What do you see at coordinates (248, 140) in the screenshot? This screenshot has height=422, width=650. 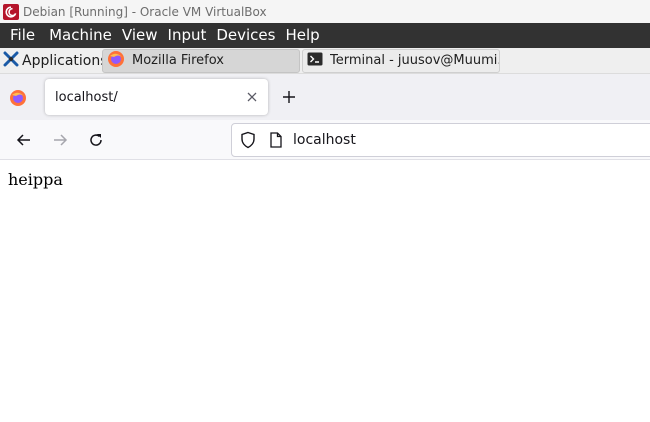 I see `tracking-protection-shield-icon` at bounding box center [248, 140].